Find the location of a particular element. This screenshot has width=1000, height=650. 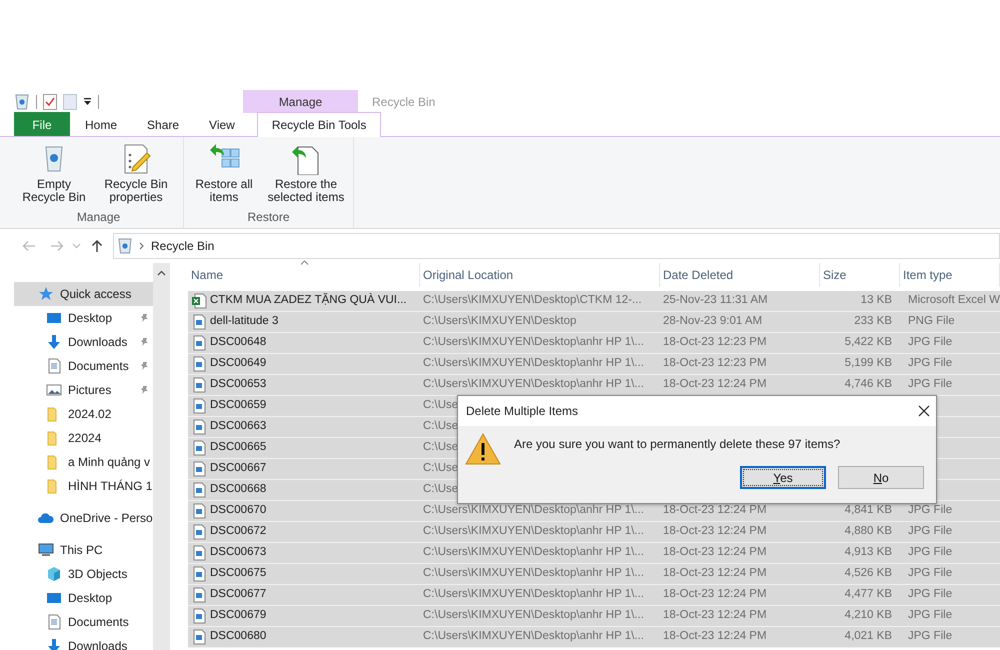

file-tab: File is located at coordinates (42, 124).